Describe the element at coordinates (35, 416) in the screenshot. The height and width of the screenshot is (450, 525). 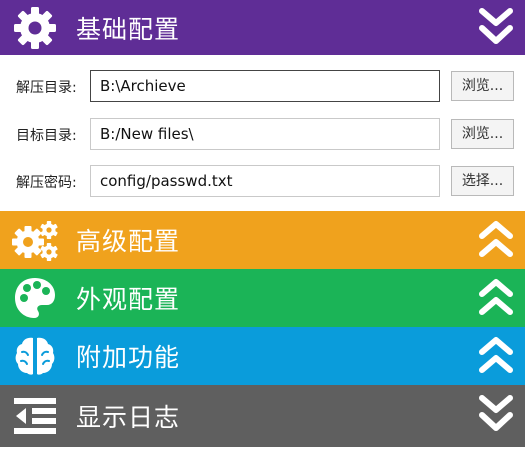
I see `indent-list-icon` at that location.